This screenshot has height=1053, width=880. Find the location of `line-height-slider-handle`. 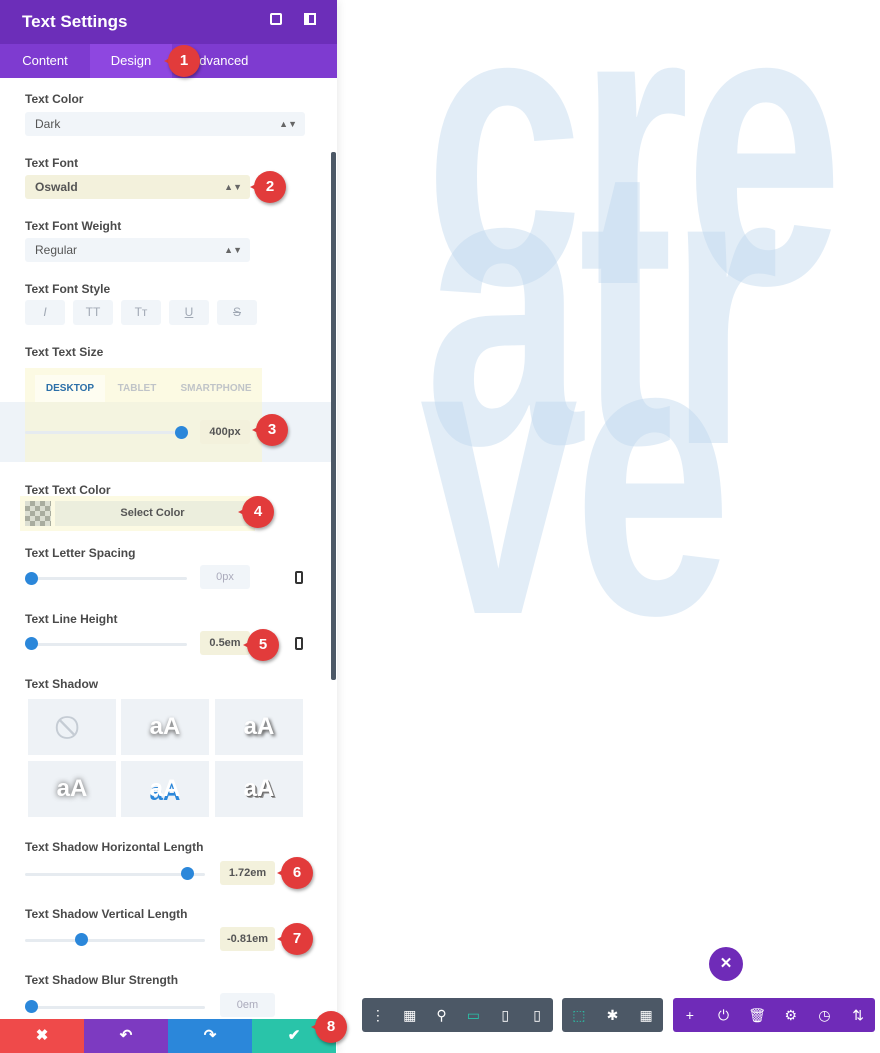

line-height-slider-handle is located at coordinates (31, 643).